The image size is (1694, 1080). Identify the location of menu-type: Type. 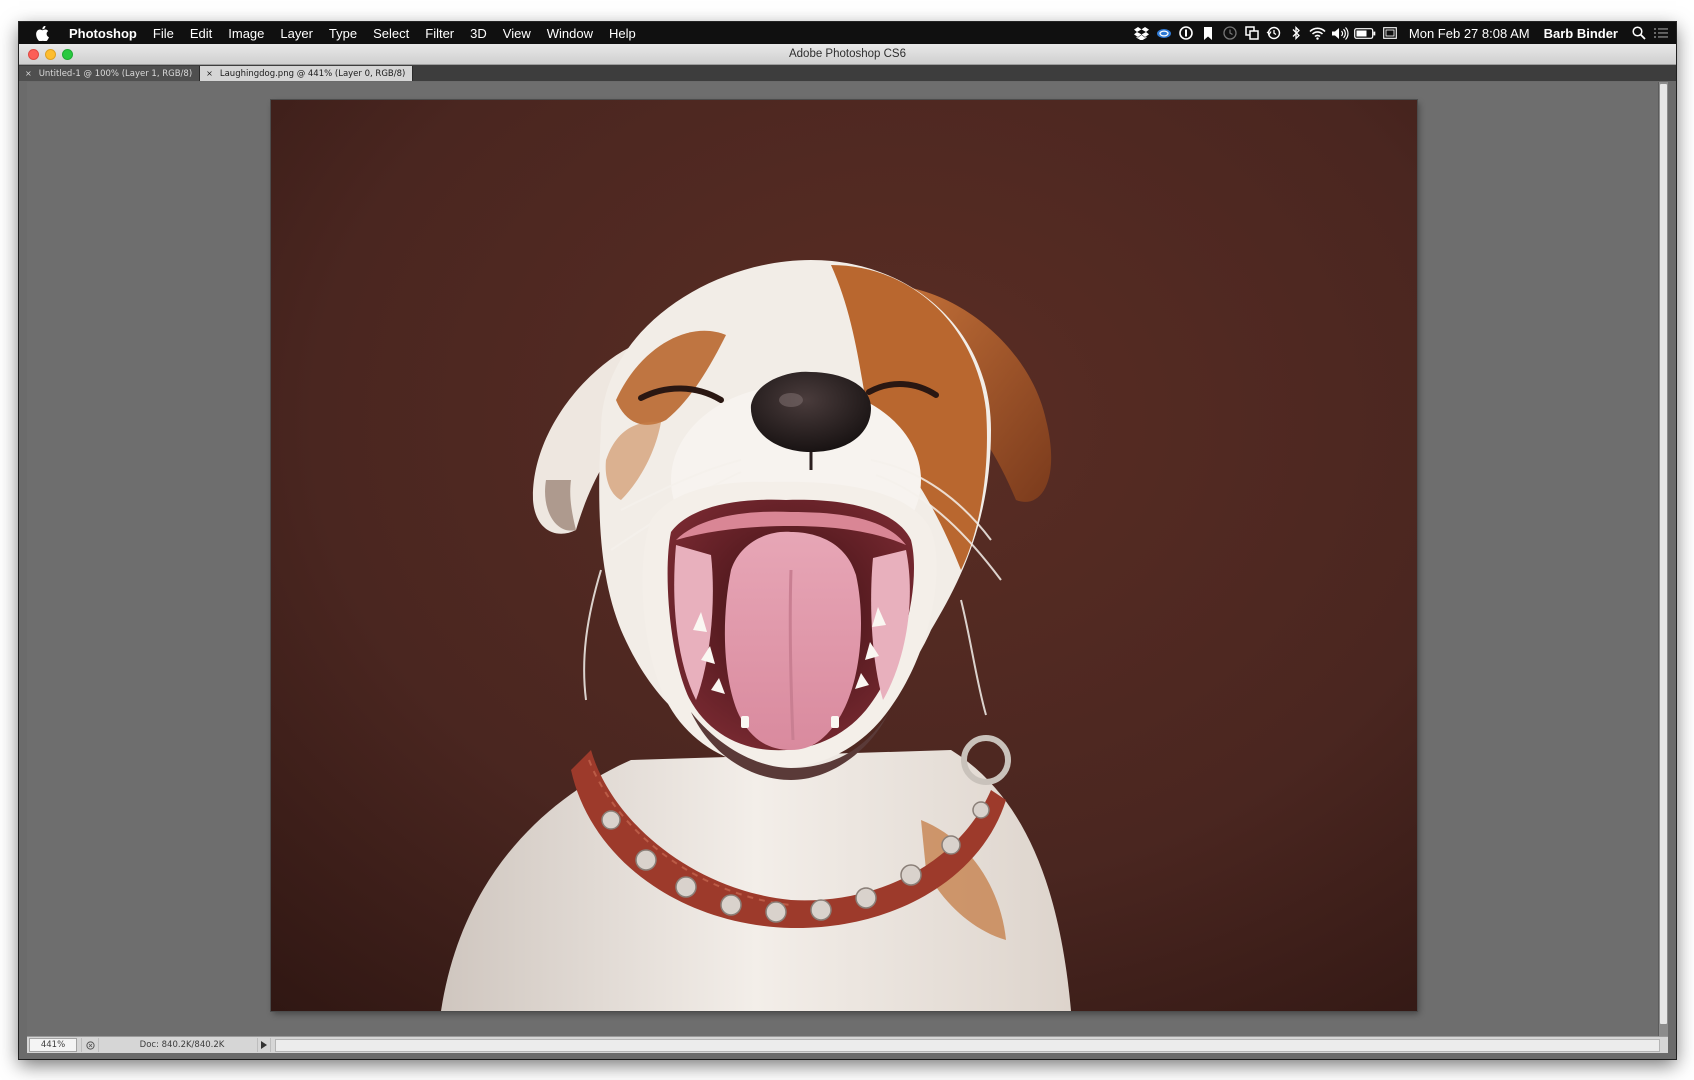
(343, 33).